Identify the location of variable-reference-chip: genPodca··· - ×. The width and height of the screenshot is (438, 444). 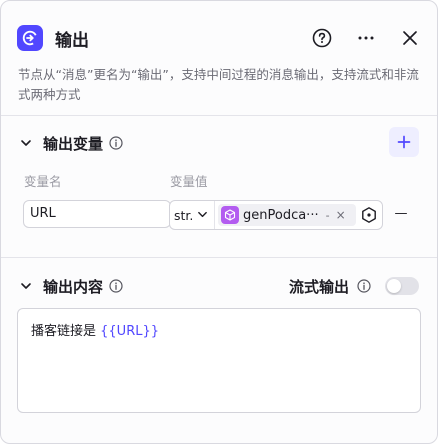
(287, 215).